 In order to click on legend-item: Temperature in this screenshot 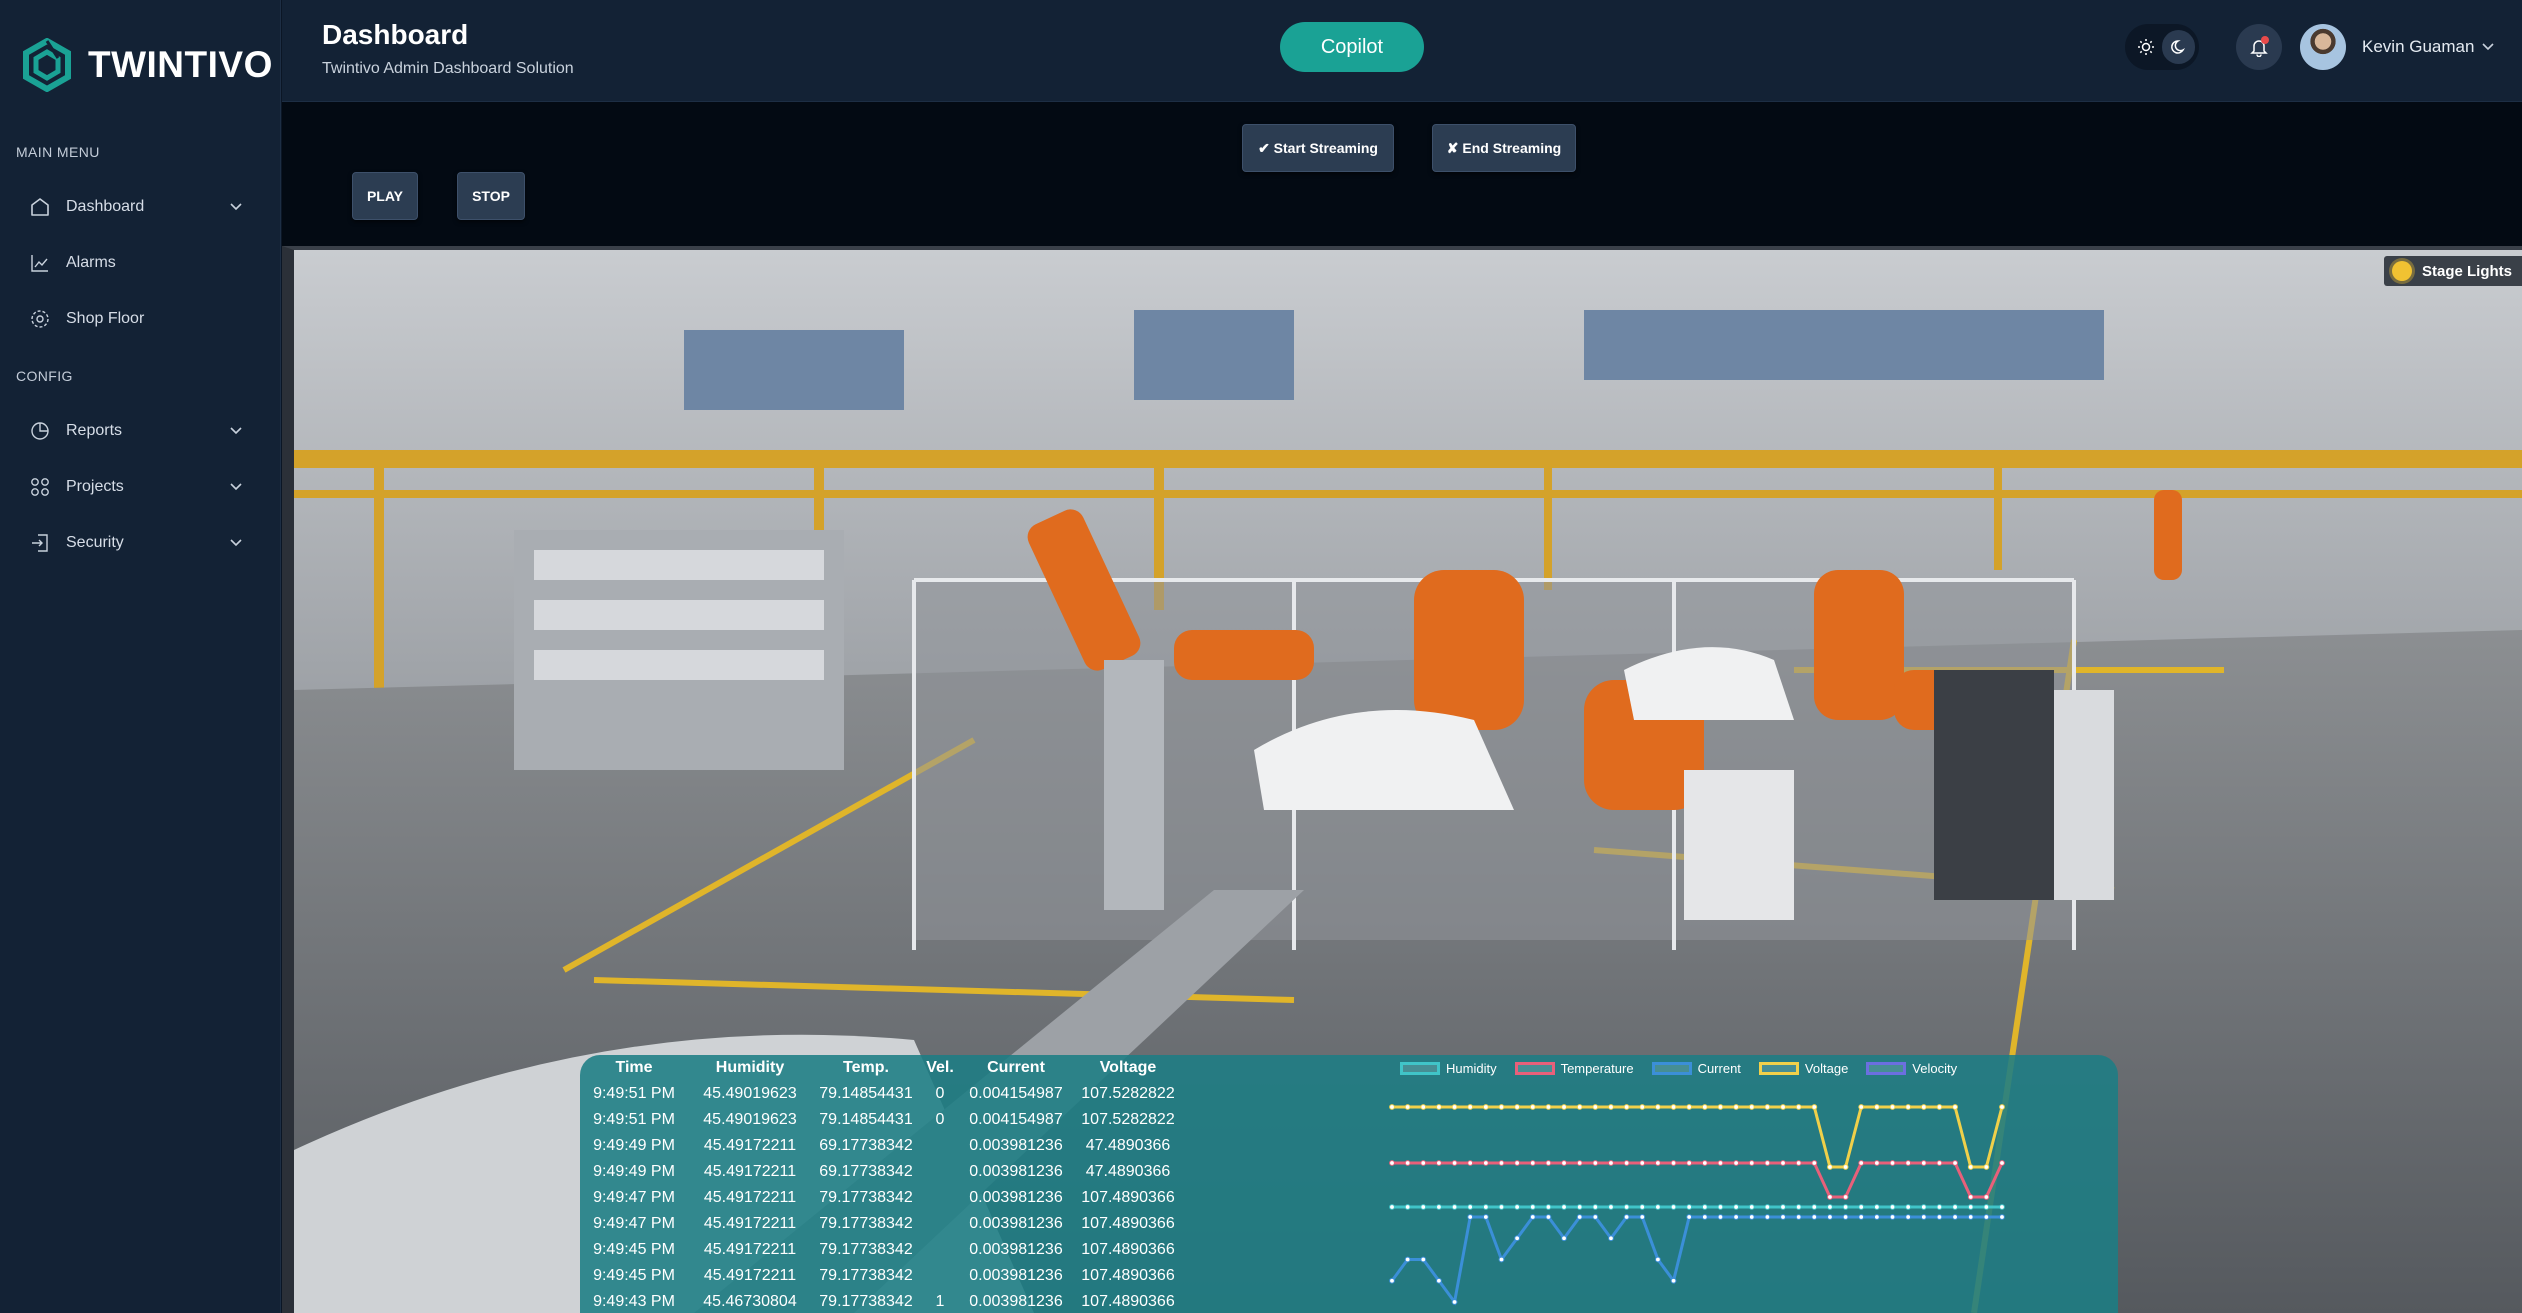, I will do `click(1574, 1068)`.